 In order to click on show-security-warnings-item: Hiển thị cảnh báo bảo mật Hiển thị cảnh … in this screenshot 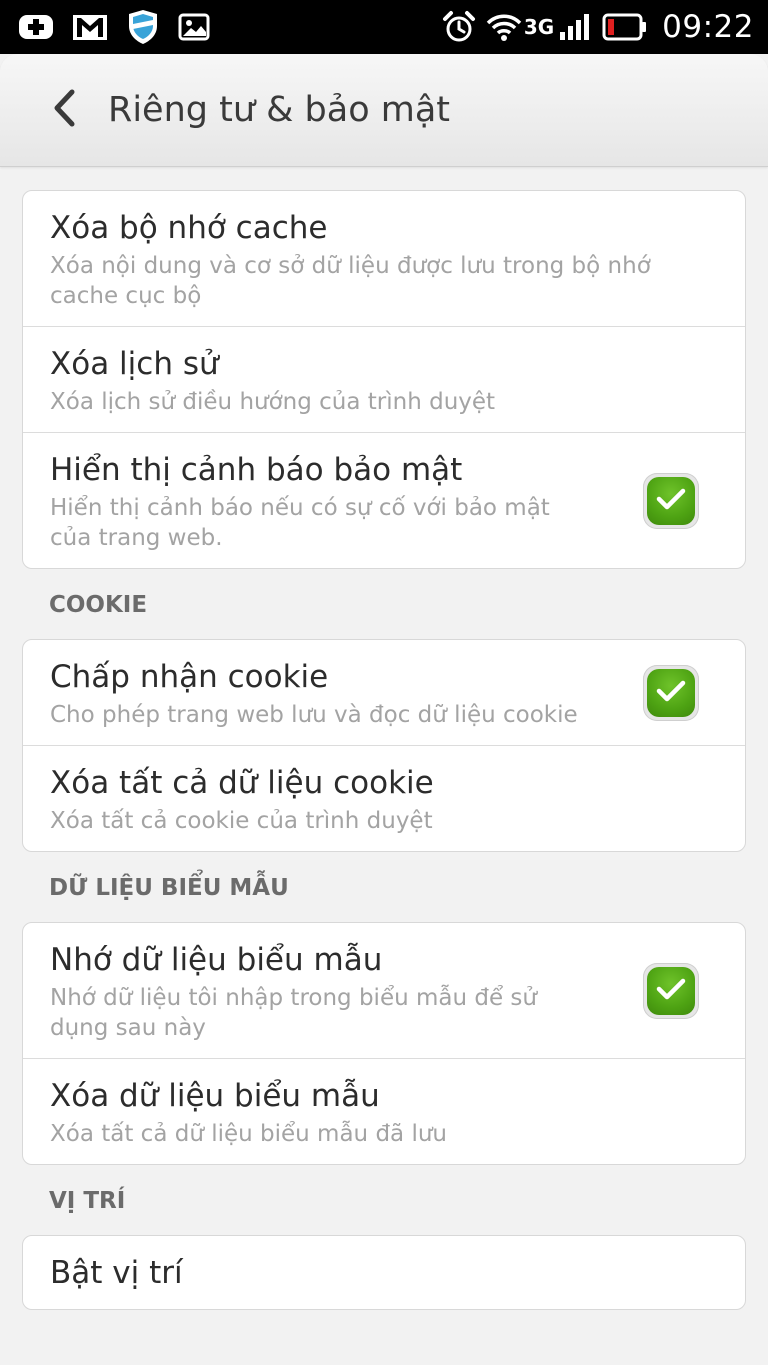, I will do `click(384, 500)`.